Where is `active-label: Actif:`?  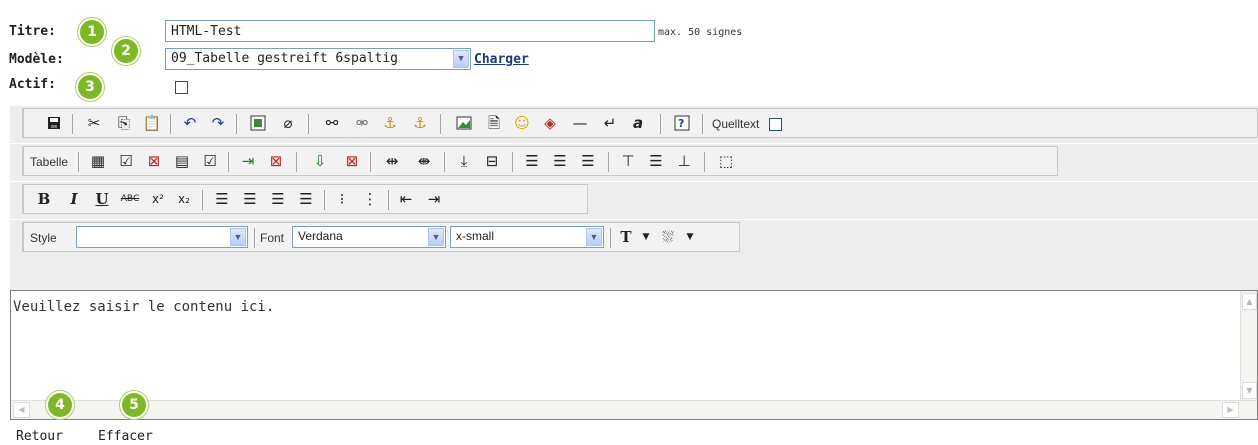 active-label: Actif: is located at coordinates (32, 84).